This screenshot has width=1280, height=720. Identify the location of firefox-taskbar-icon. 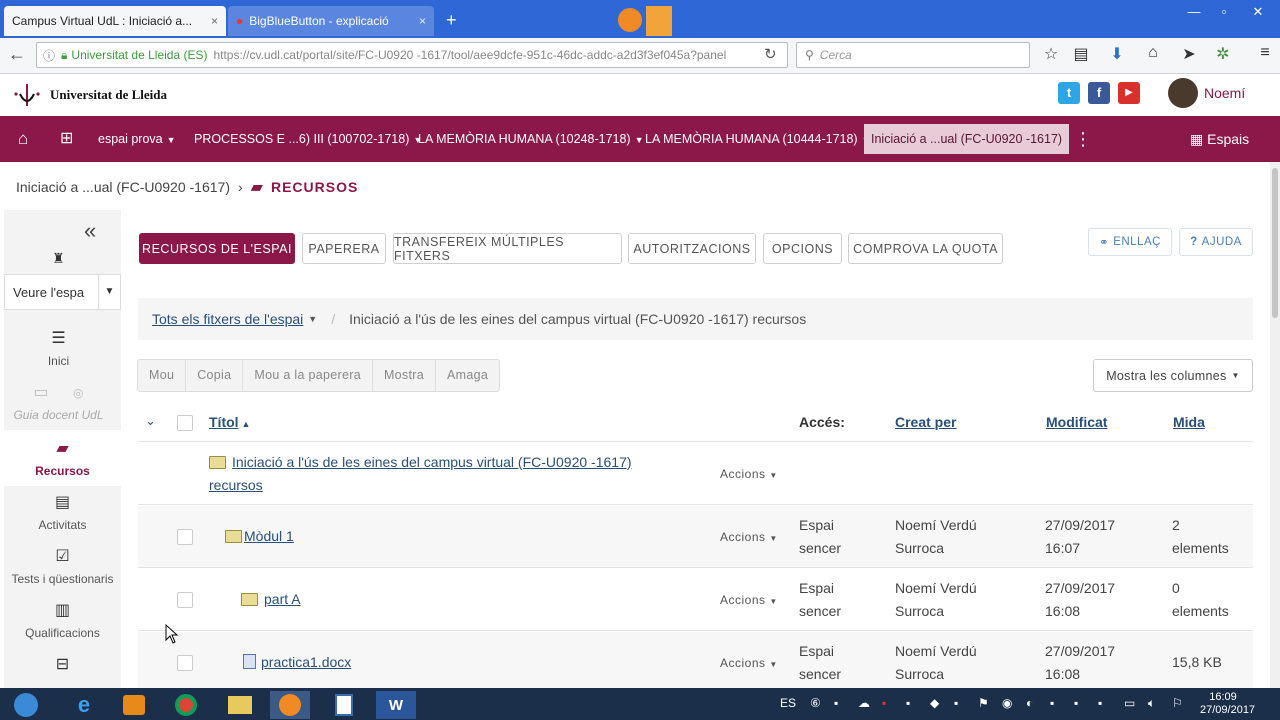
(290, 705).